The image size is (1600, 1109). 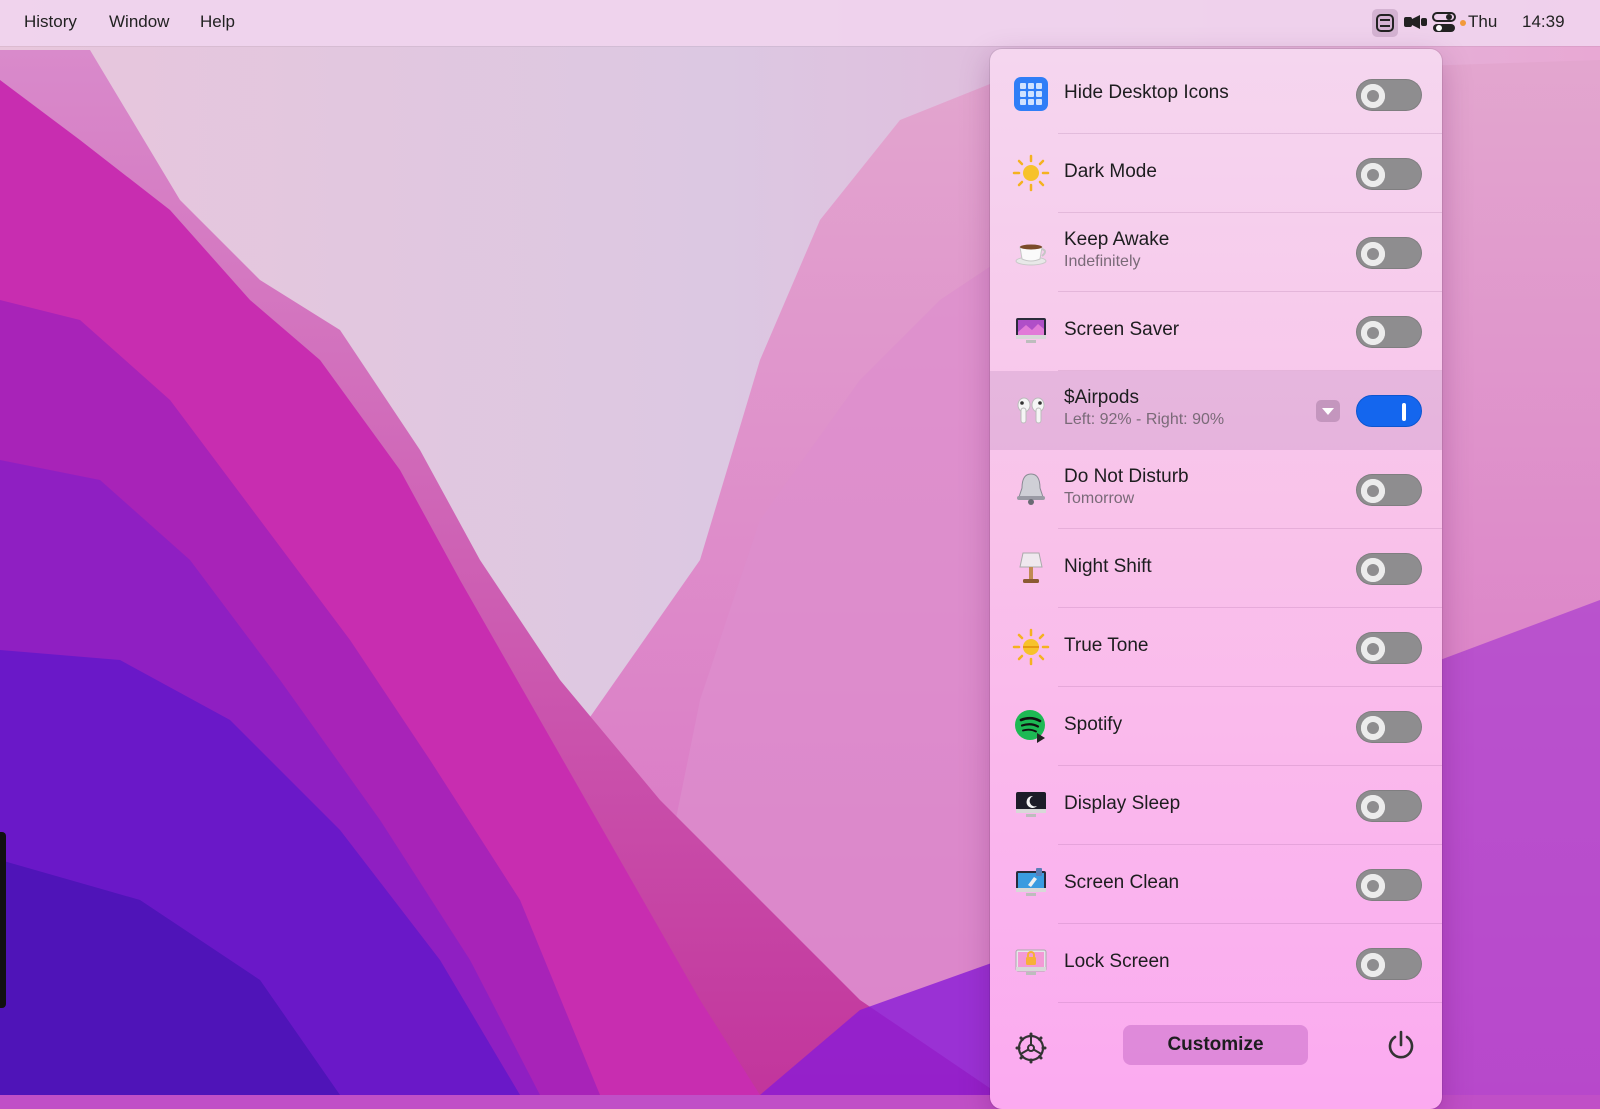 I want to click on one-switch-icon, so click(x=1385, y=23).